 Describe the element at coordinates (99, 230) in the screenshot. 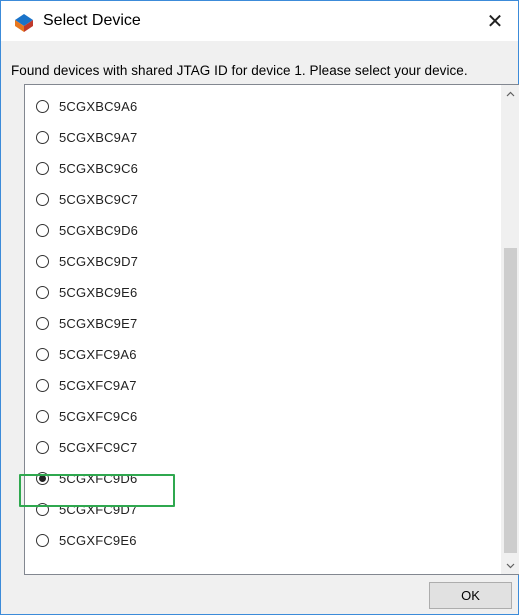

I see `device-option-label: 5CGXBC9D6` at that location.